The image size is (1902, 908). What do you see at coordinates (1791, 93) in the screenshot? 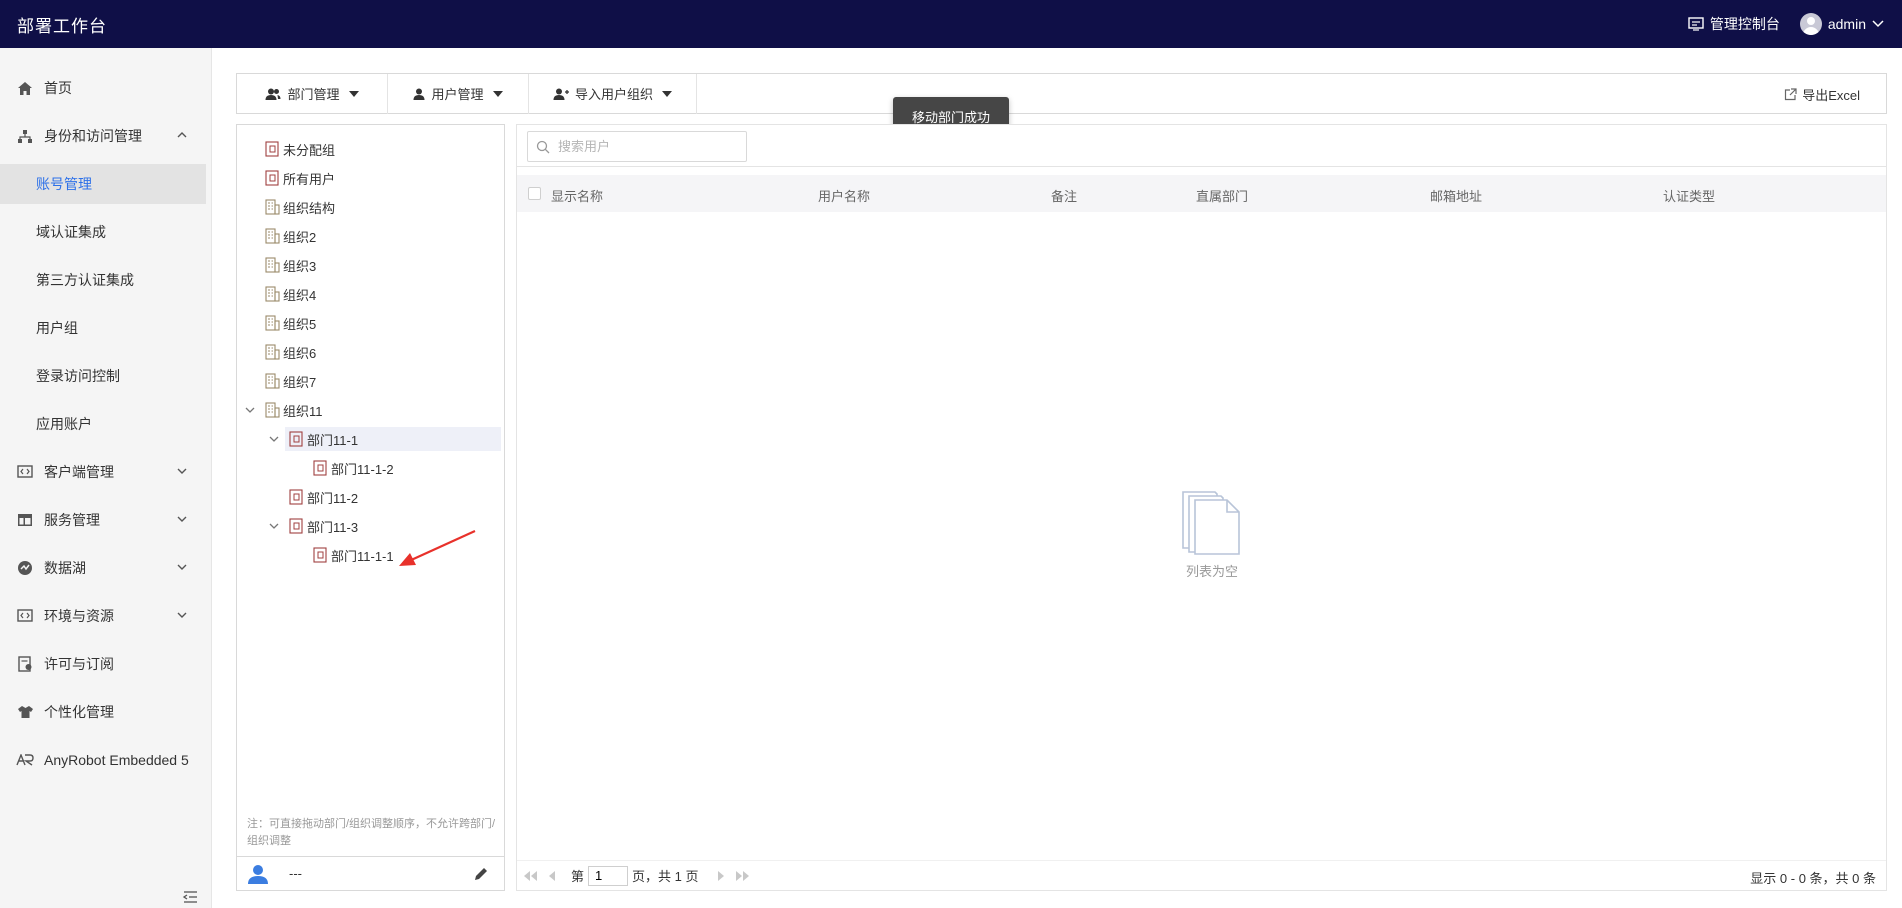
I see `export-icon` at bounding box center [1791, 93].